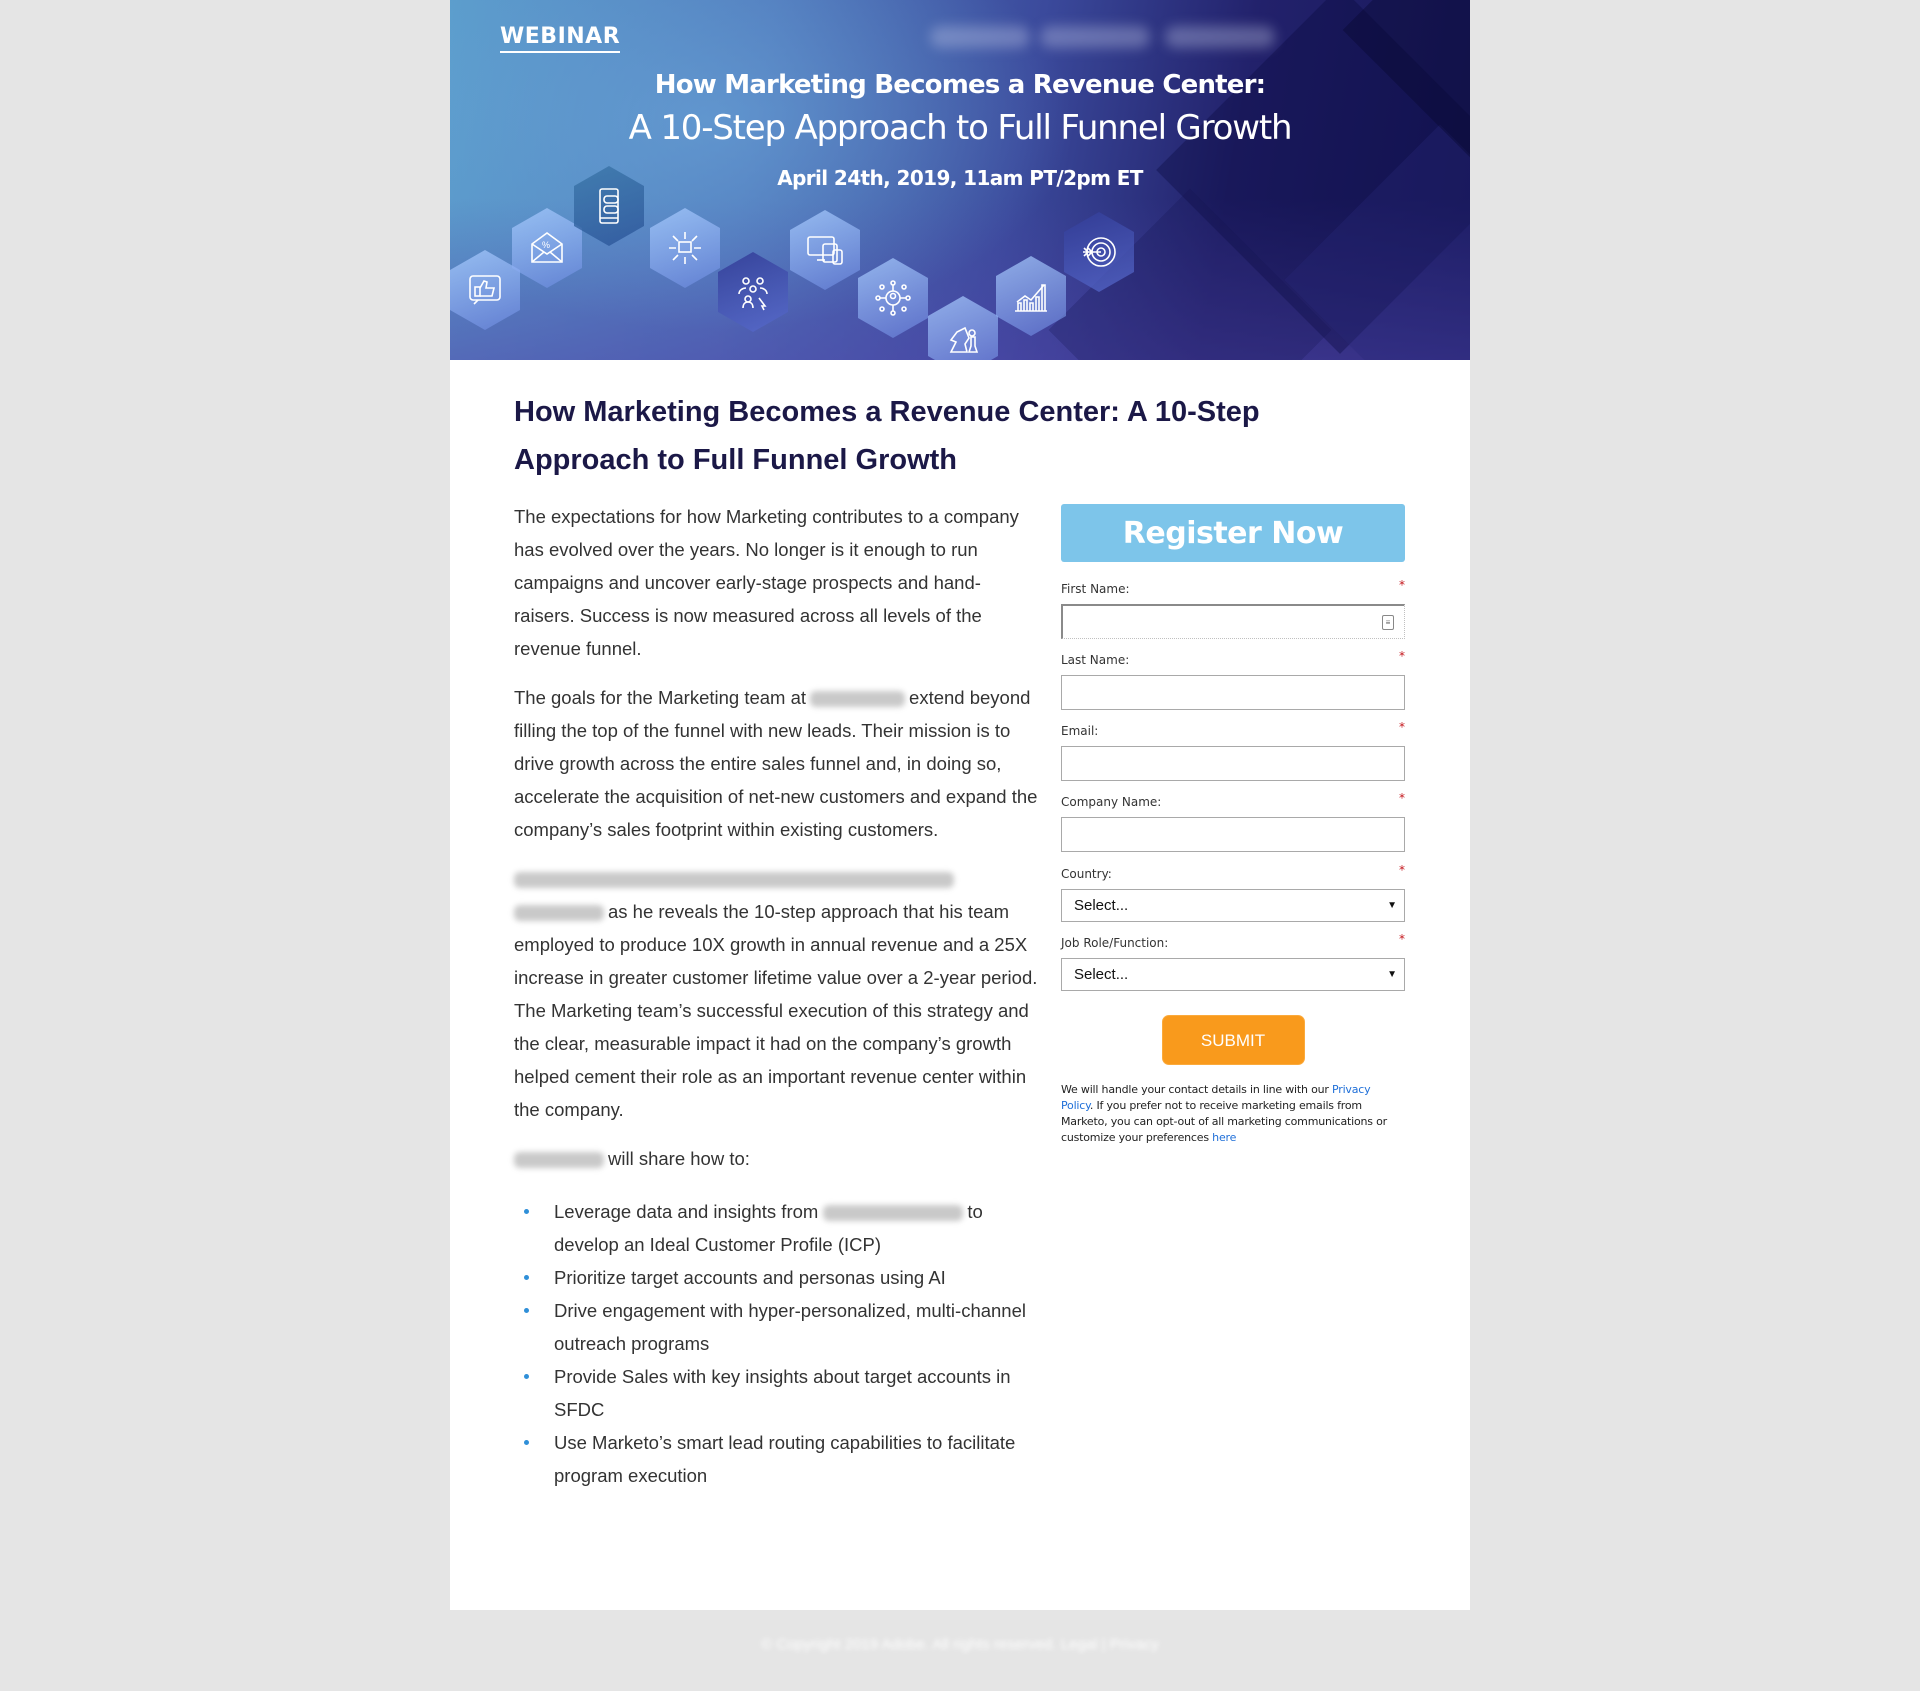  Describe the element at coordinates (1233, 533) in the screenshot. I see `register-now-heading: Register Now` at that location.